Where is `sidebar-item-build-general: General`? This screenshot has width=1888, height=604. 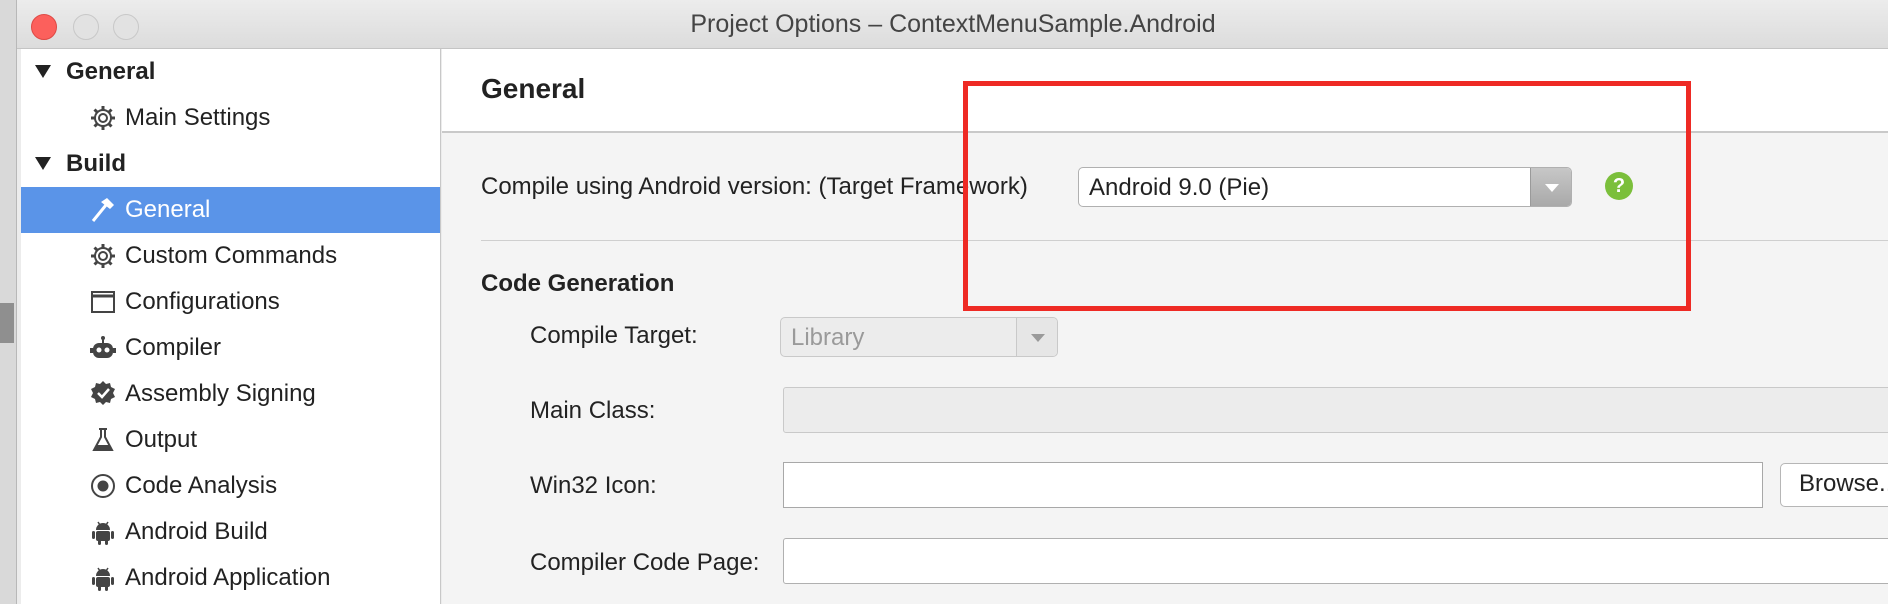 sidebar-item-build-general: General is located at coordinates (230, 210).